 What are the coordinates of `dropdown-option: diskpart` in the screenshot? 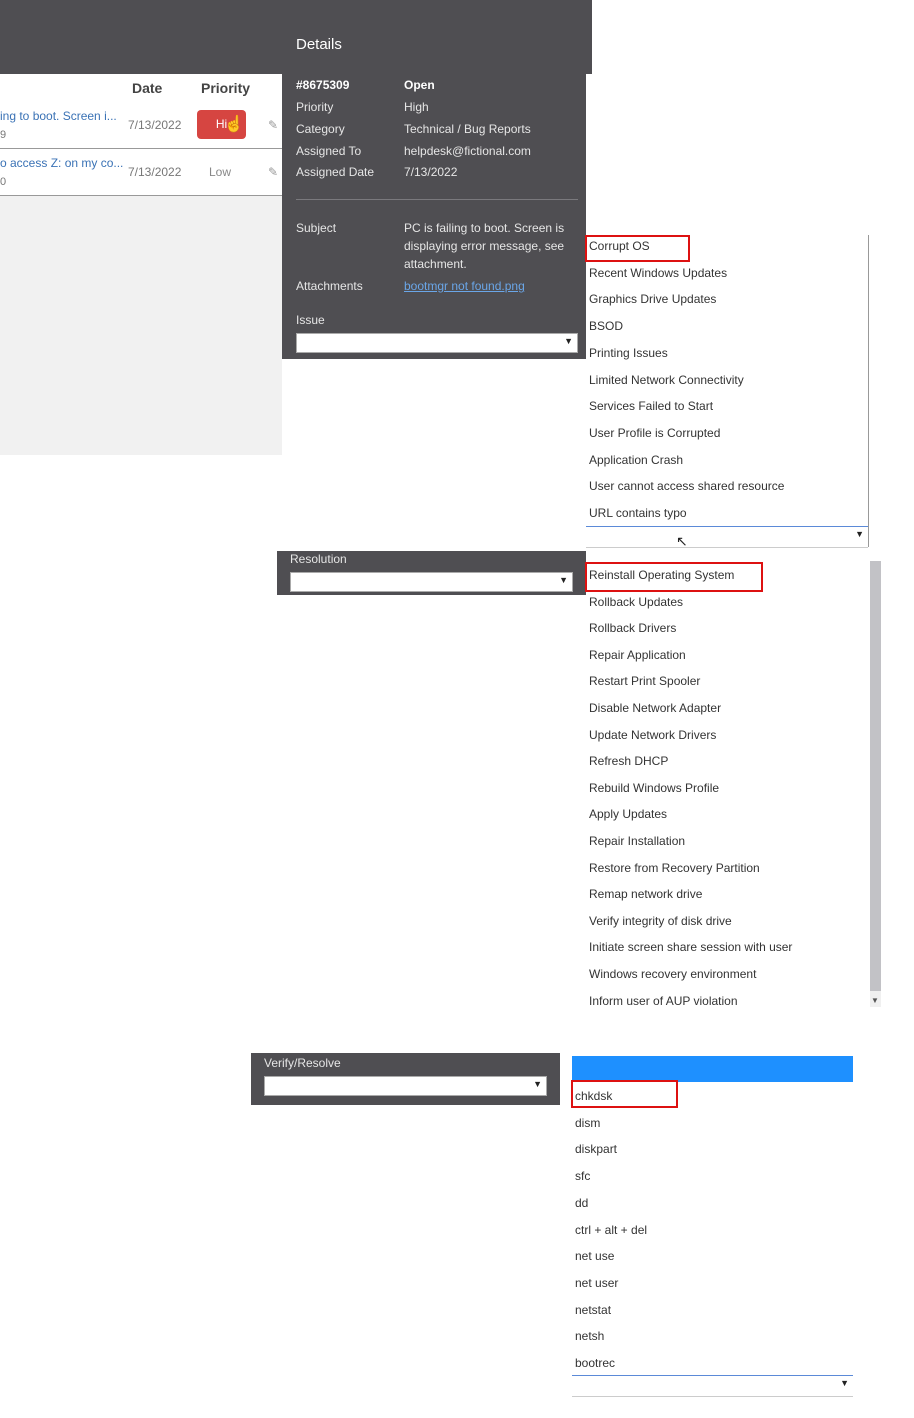 It's located at (596, 1149).